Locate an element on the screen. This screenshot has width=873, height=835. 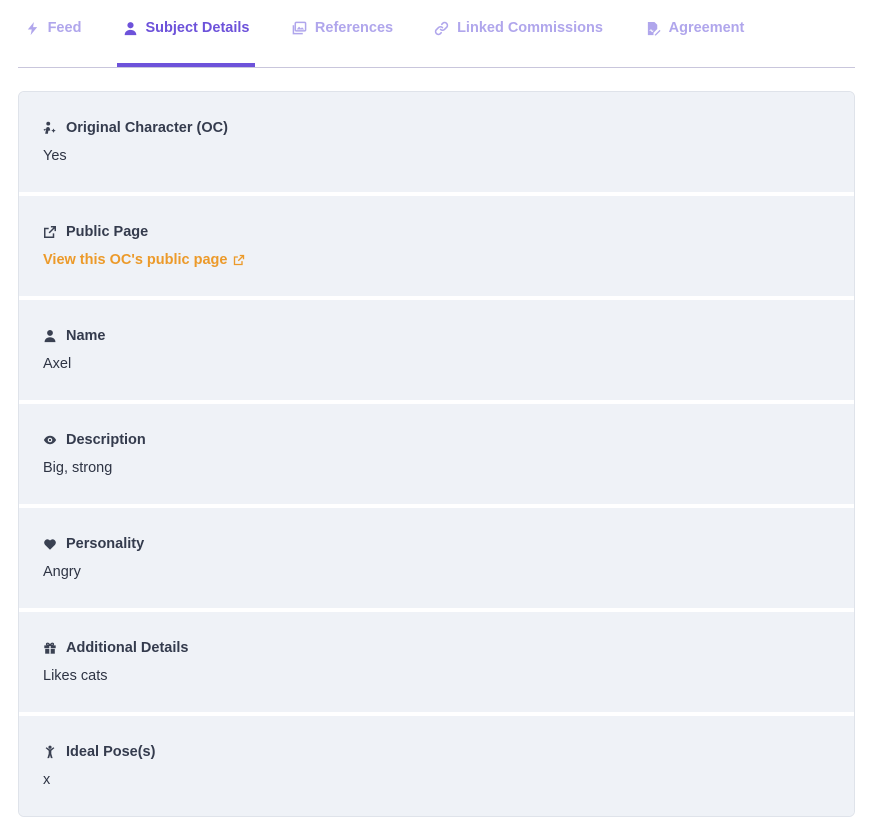
link-icon is located at coordinates (441, 28).